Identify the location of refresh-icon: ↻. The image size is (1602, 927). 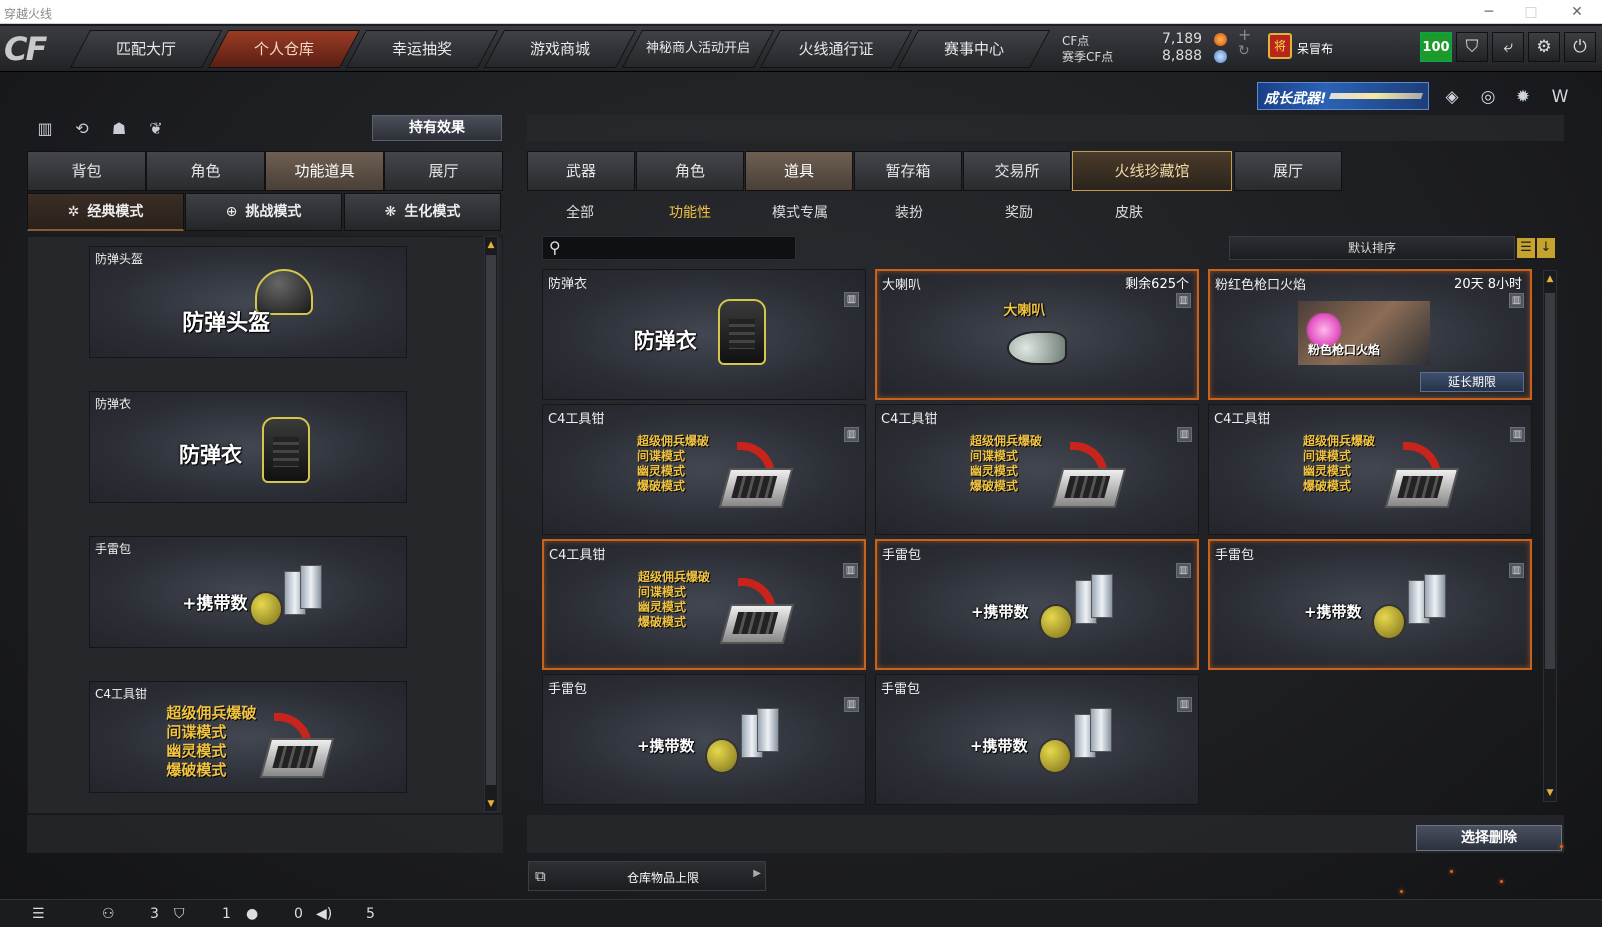
(1244, 51).